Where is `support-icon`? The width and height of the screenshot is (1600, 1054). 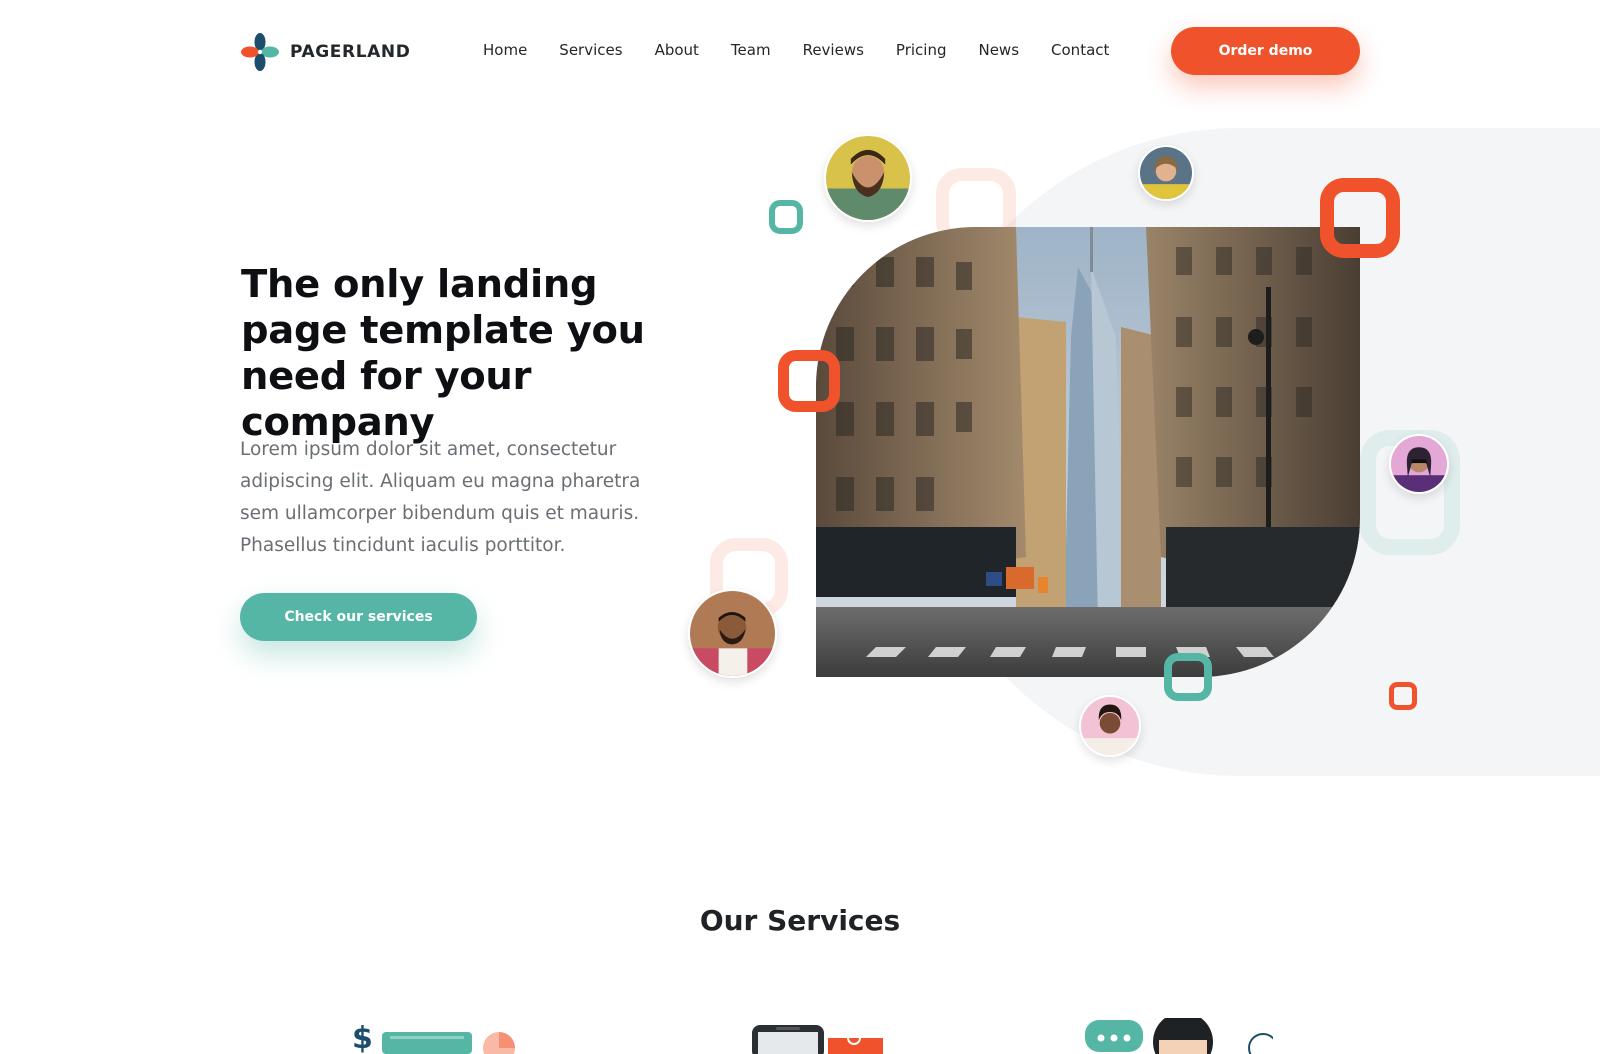 support-icon is located at coordinates (1179, 1036).